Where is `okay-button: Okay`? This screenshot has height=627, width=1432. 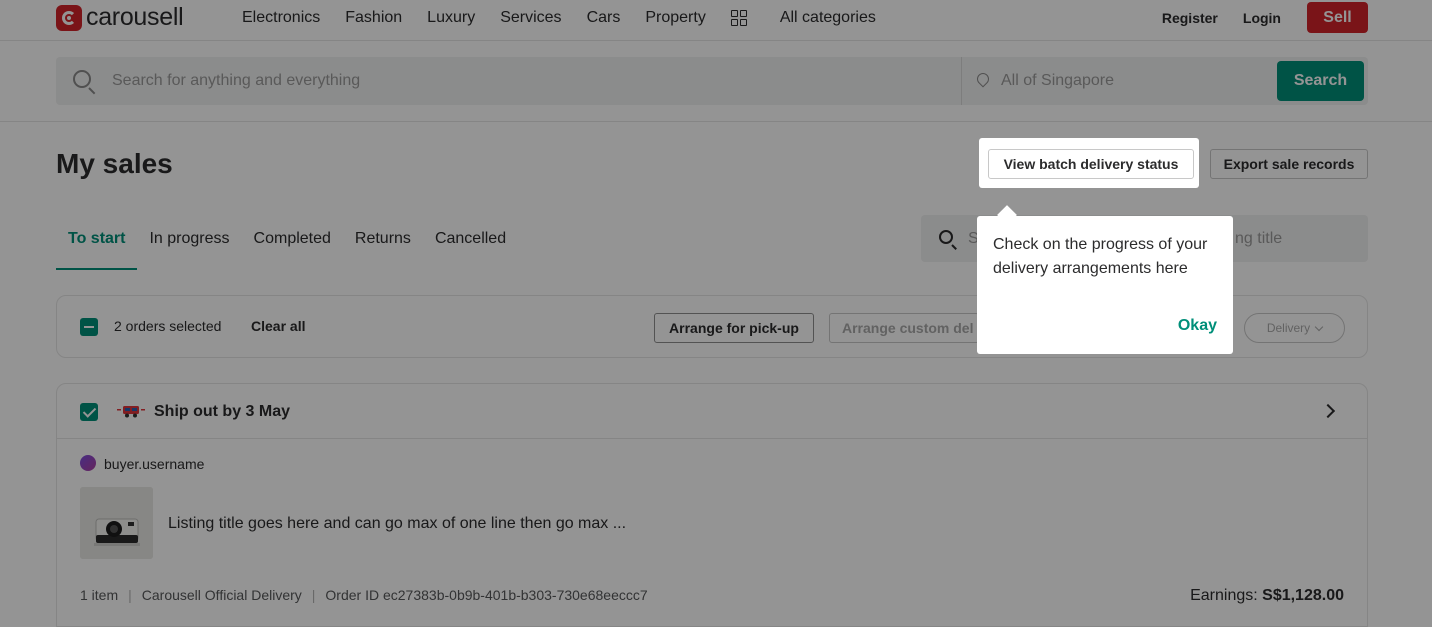
okay-button: Okay is located at coordinates (1197, 326).